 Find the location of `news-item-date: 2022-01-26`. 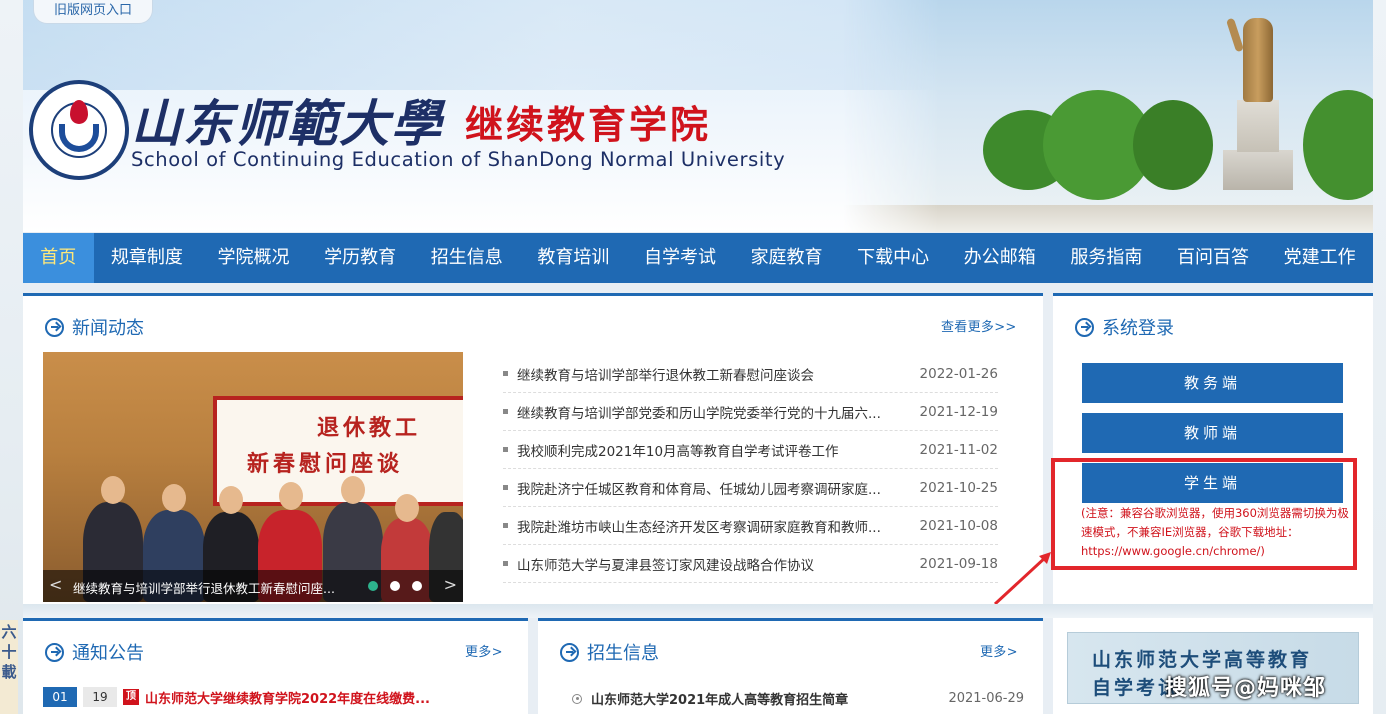

news-item-date: 2022-01-26 is located at coordinates (958, 373).